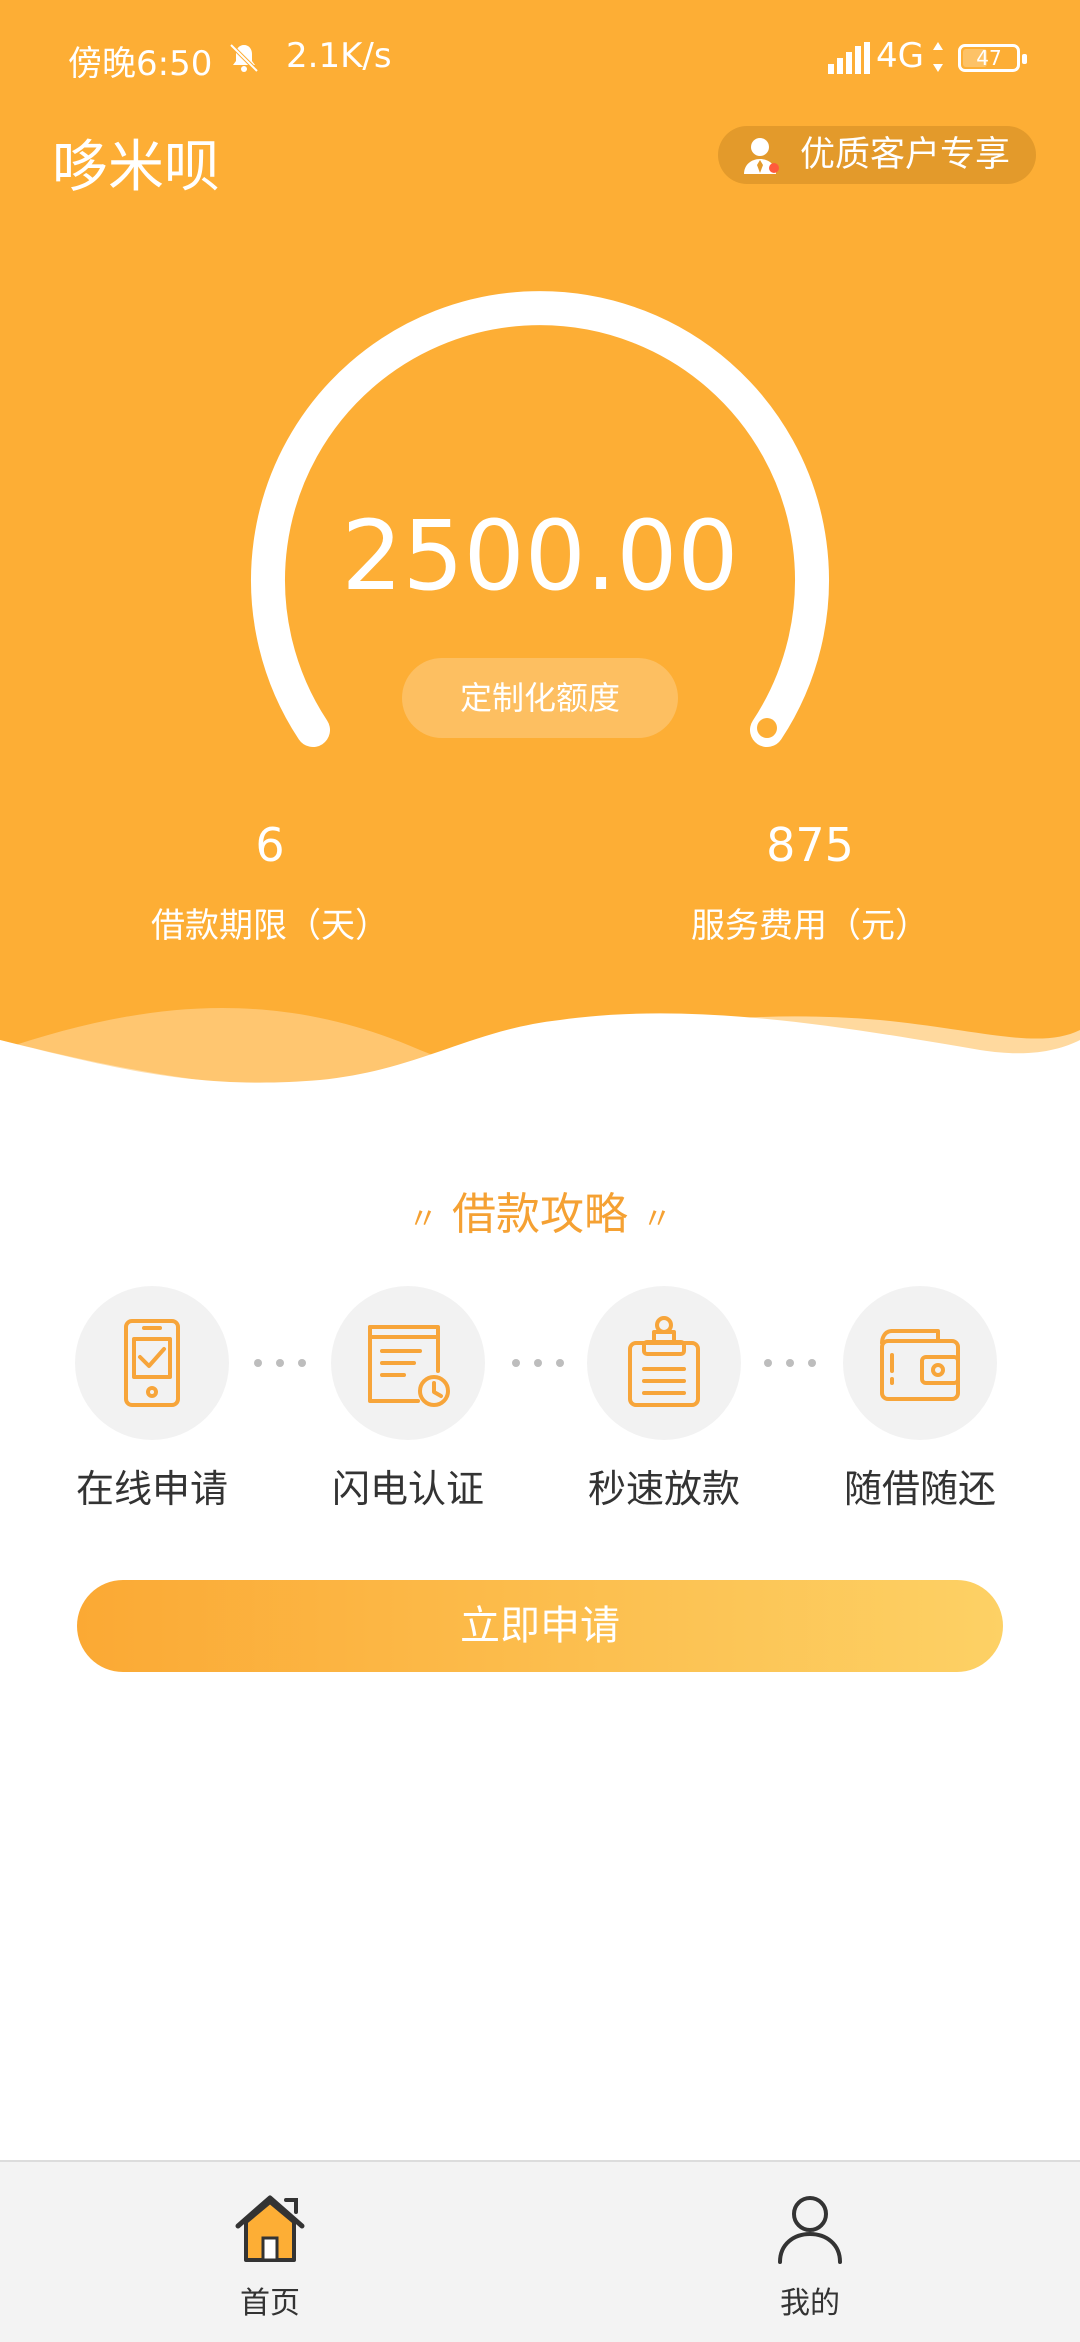 The image size is (1080, 2342). Describe the element at coordinates (270, 845) in the screenshot. I see `term-value: 6` at that location.